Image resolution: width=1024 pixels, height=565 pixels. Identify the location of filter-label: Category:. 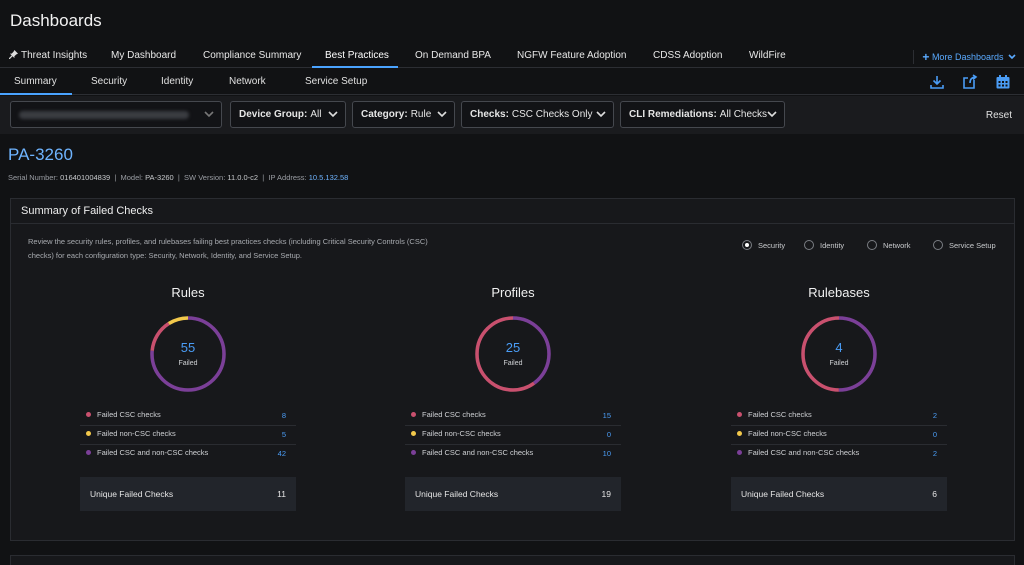
(384, 114).